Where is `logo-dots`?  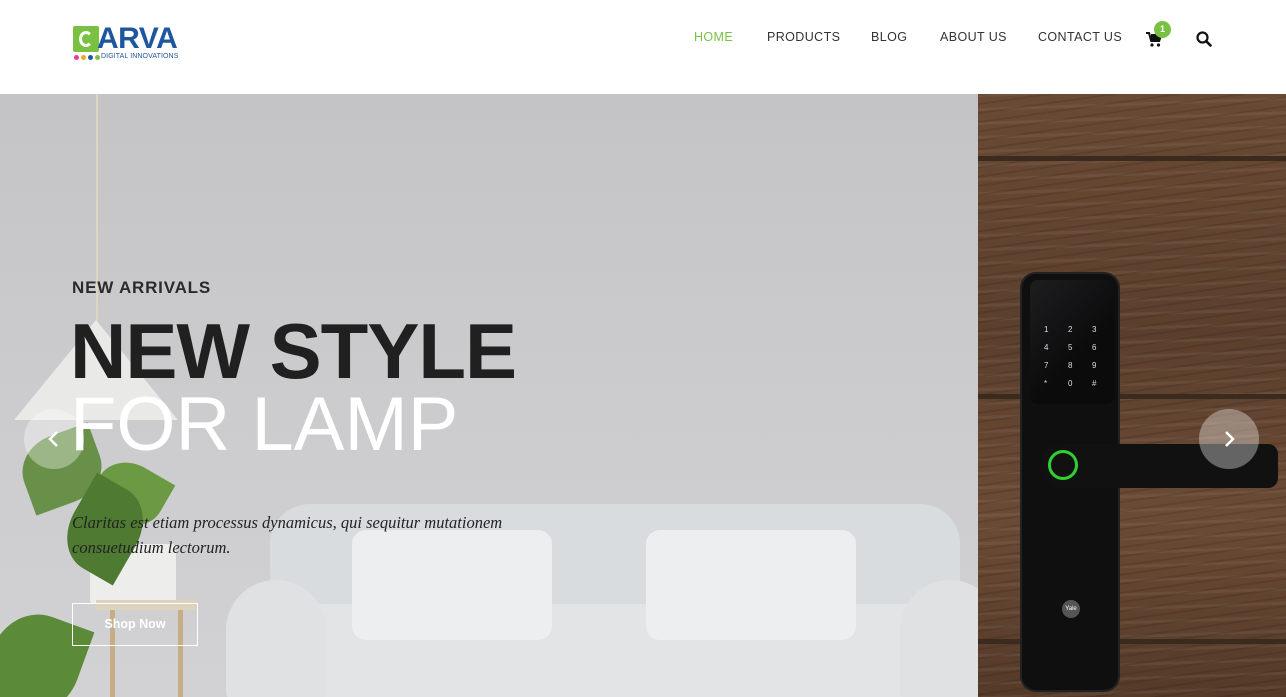
logo-dots is located at coordinates (87, 57).